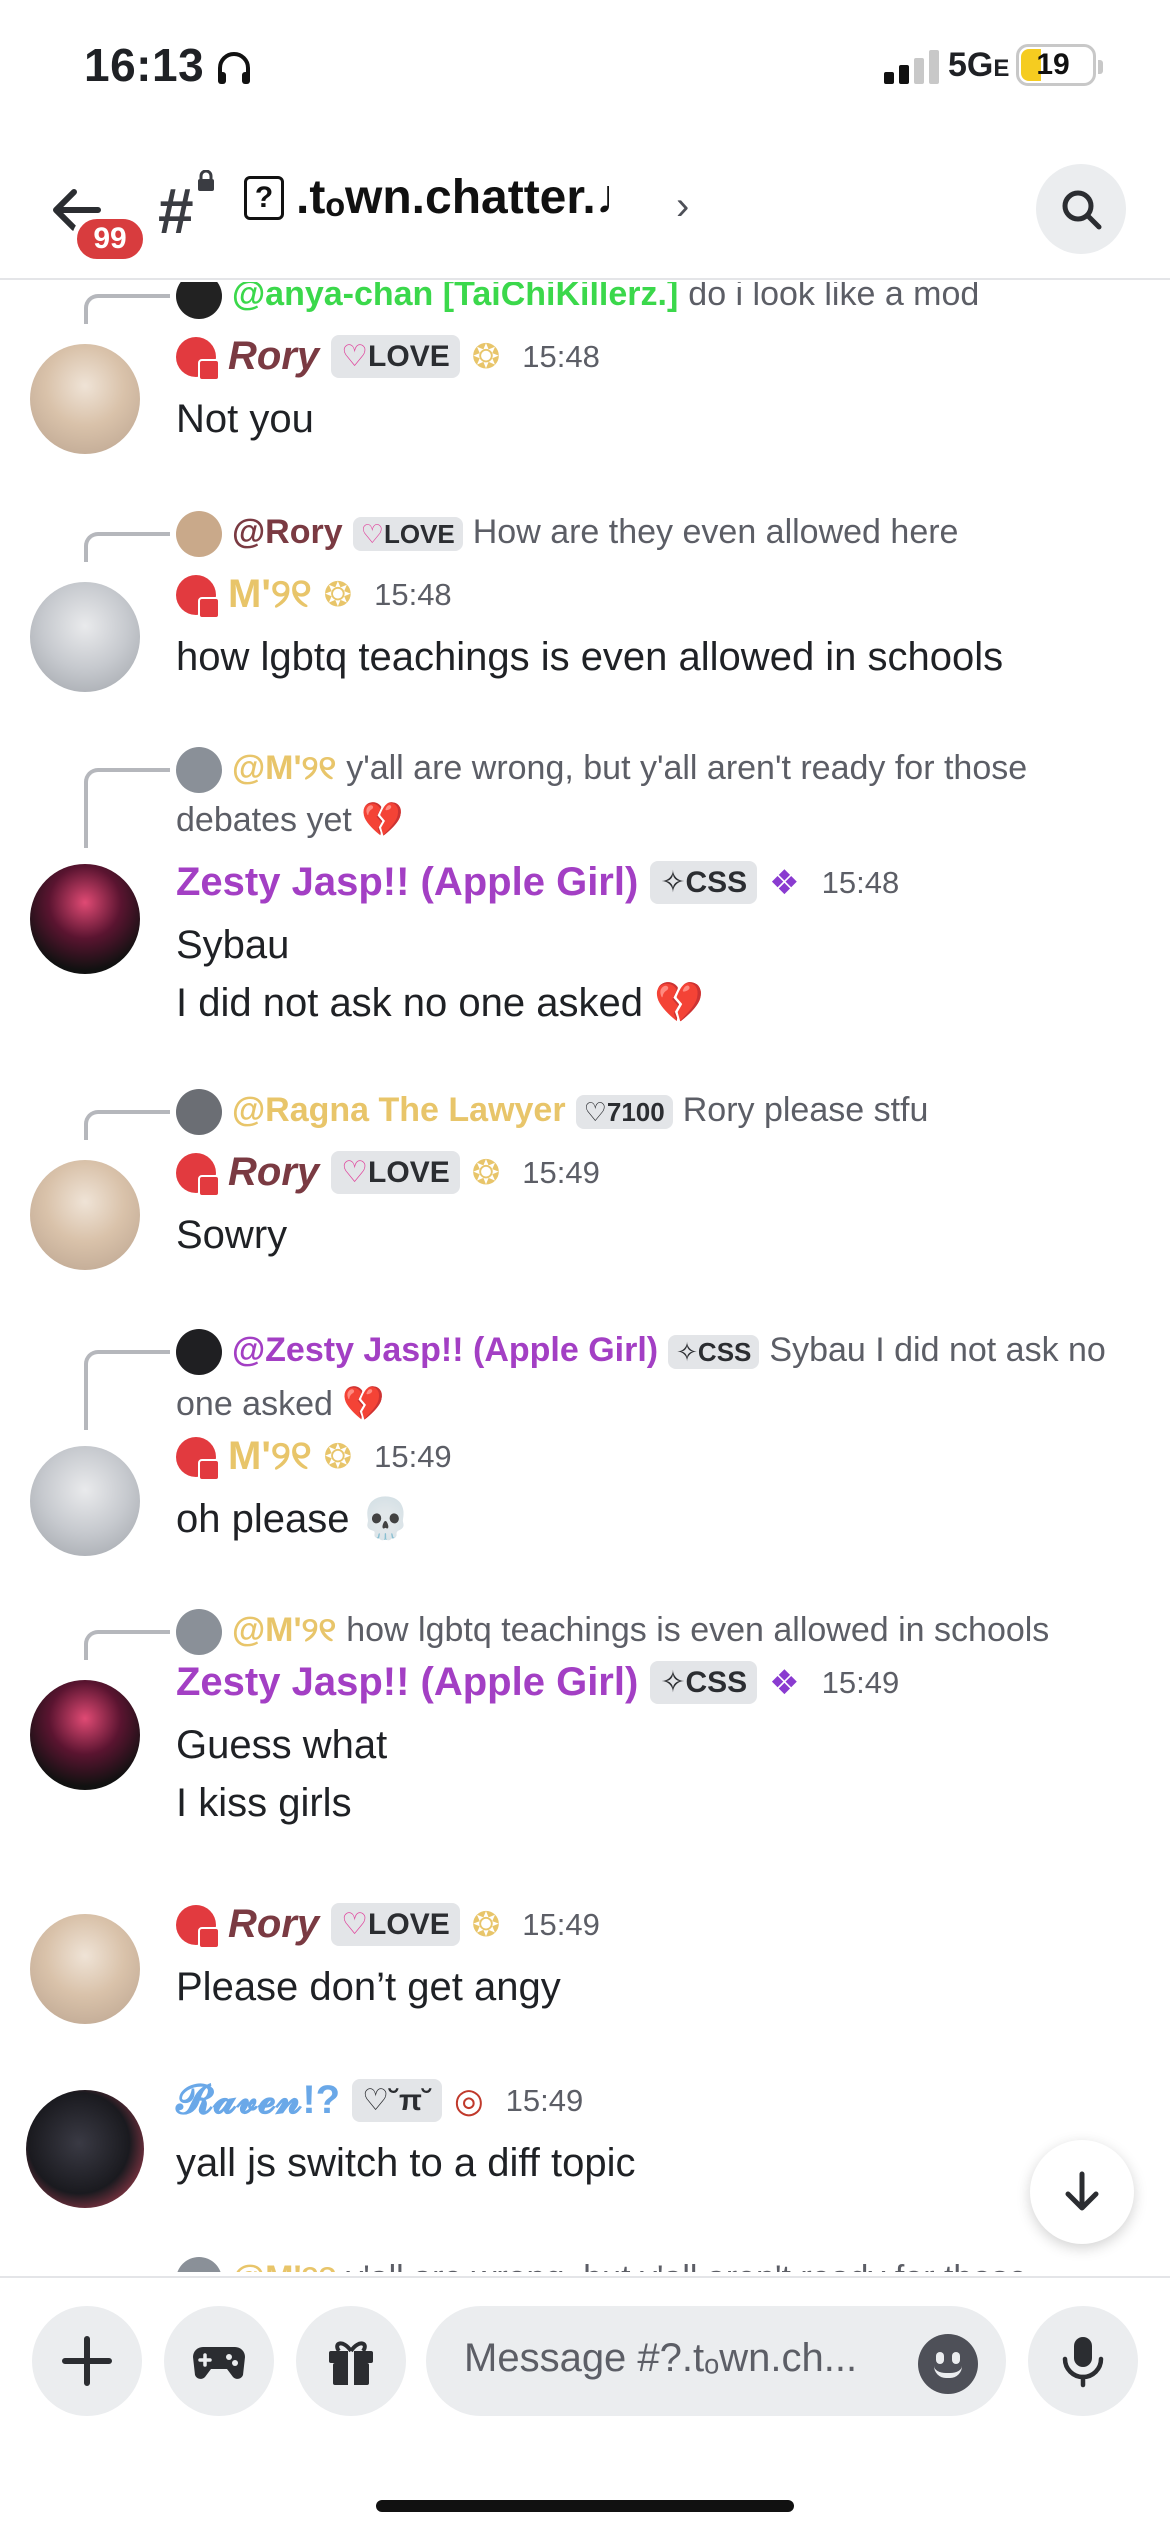 The height and width of the screenshot is (2532, 1170). What do you see at coordinates (624, 1112) in the screenshot?
I see `role-tag: ♡7100` at bounding box center [624, 1112].